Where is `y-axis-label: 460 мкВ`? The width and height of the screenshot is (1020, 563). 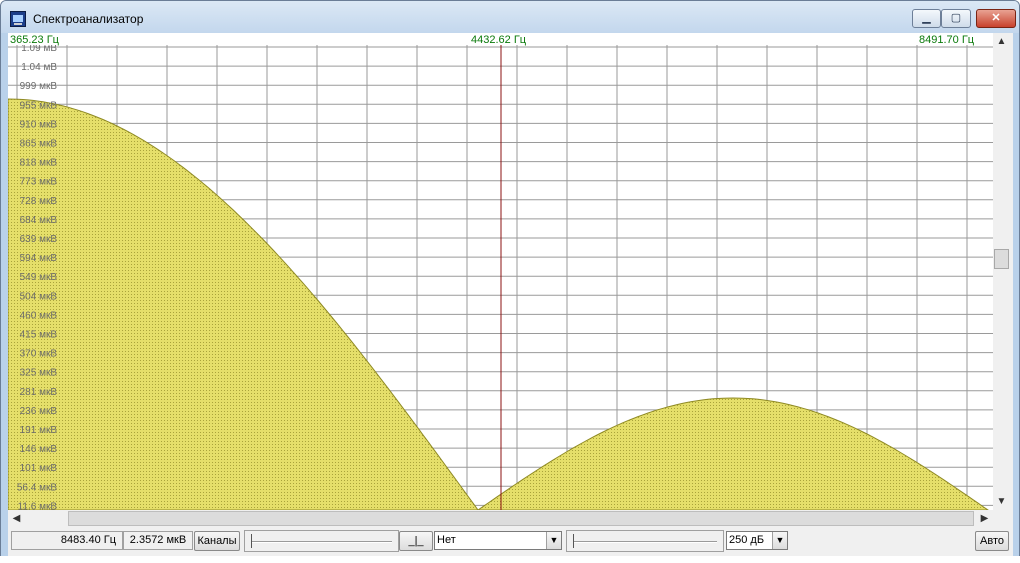
y-axis-label: 460 мкВ is located at coordinates (39, 315).